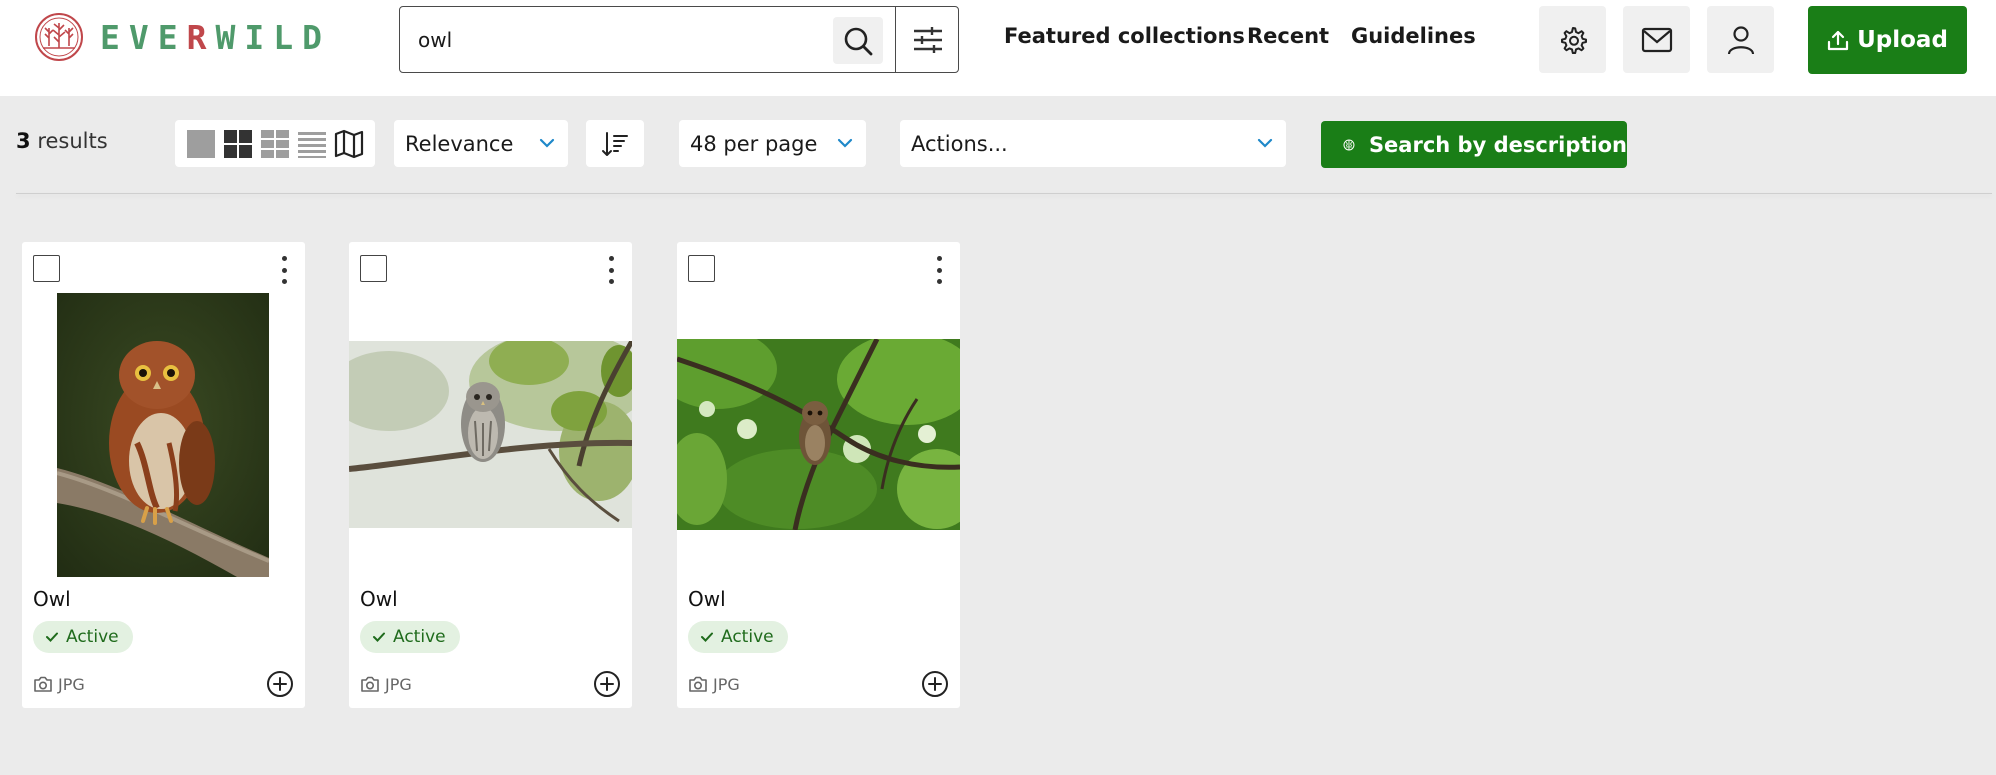 Image resolution: width=1996 pixels, height=775 pixels. I want to click on view-map, so click(348, 144).